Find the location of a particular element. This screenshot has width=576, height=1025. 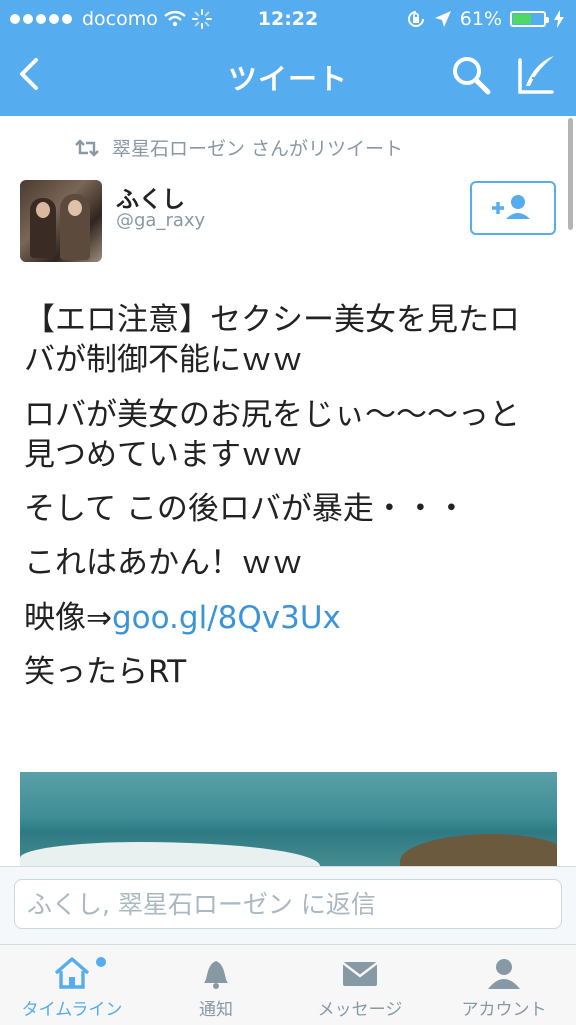

avatar is located at coordinates (61, 221).